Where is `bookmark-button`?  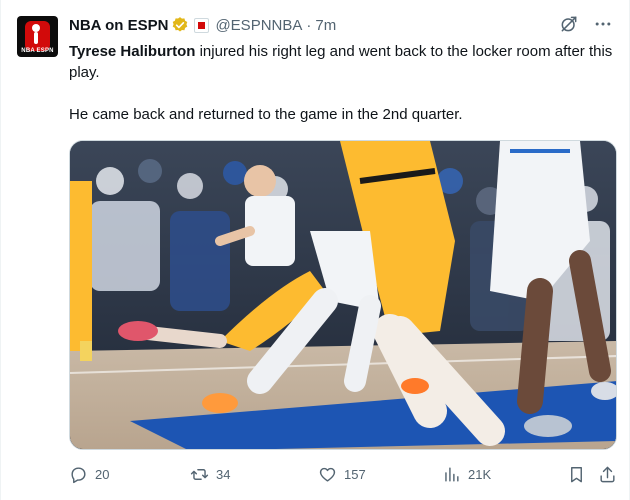
bookmark-button is located at coordinates (576, 474).